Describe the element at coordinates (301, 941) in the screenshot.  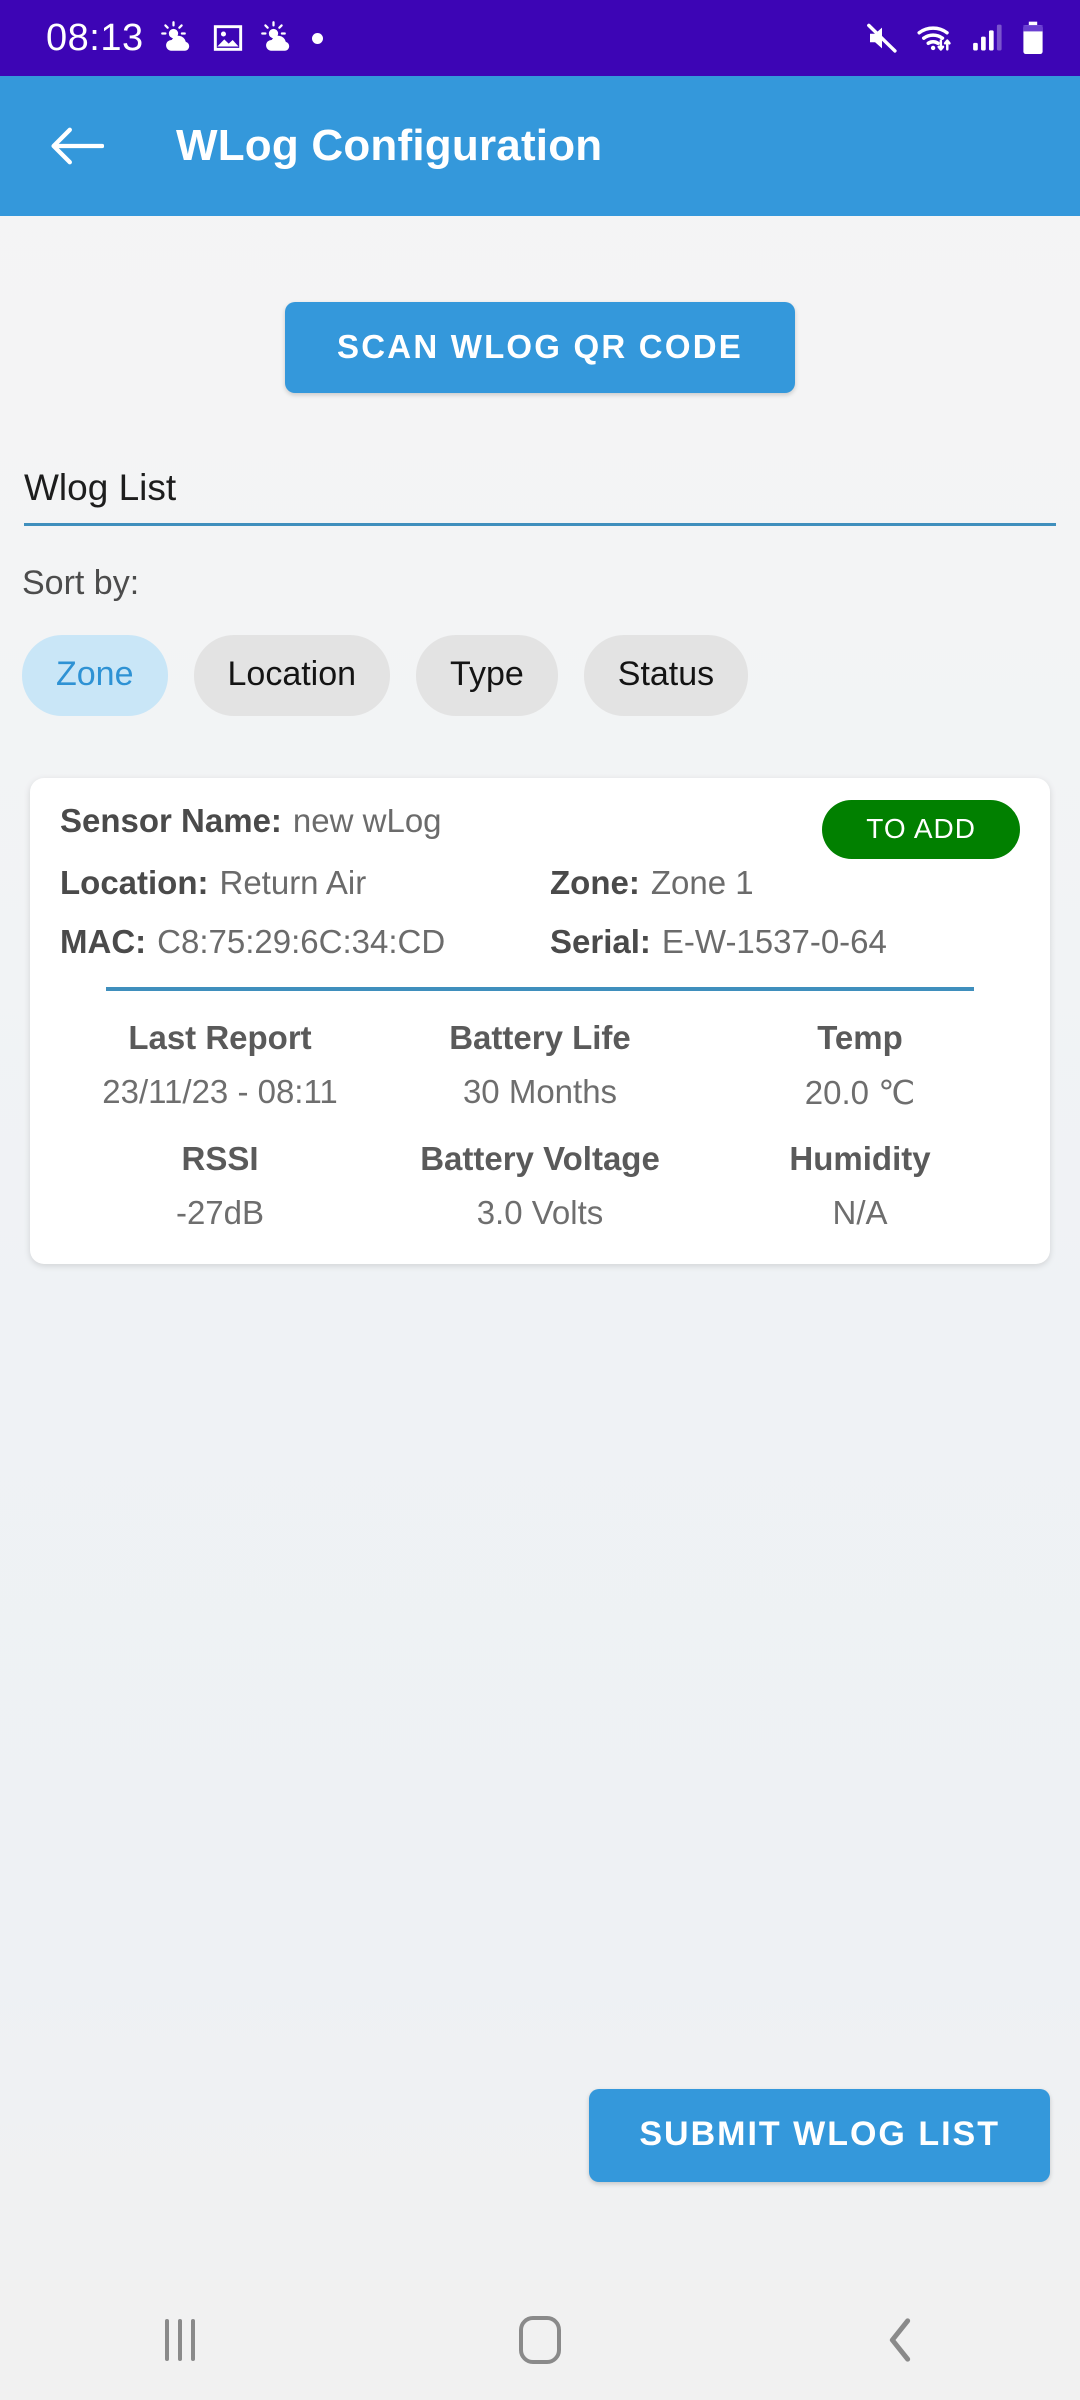
I see `mac-value: C8:75:29:6C:34:CD` at that location.